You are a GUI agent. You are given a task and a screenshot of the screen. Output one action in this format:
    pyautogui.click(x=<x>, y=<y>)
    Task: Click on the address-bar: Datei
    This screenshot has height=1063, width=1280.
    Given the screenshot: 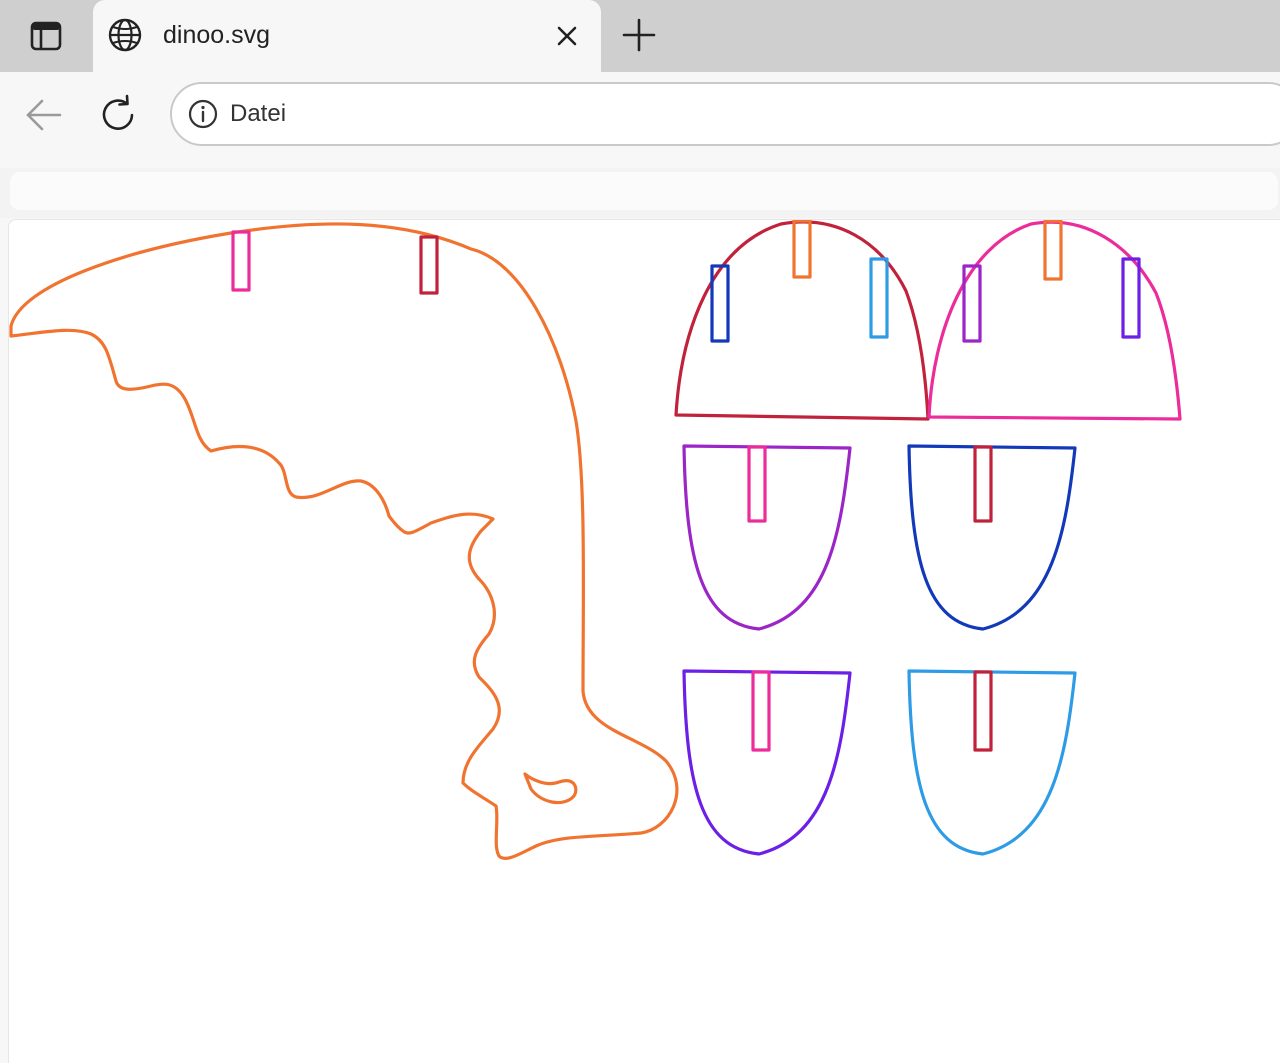 What is the action you would take?
    pyautogui.click(x=725, y=114)
    